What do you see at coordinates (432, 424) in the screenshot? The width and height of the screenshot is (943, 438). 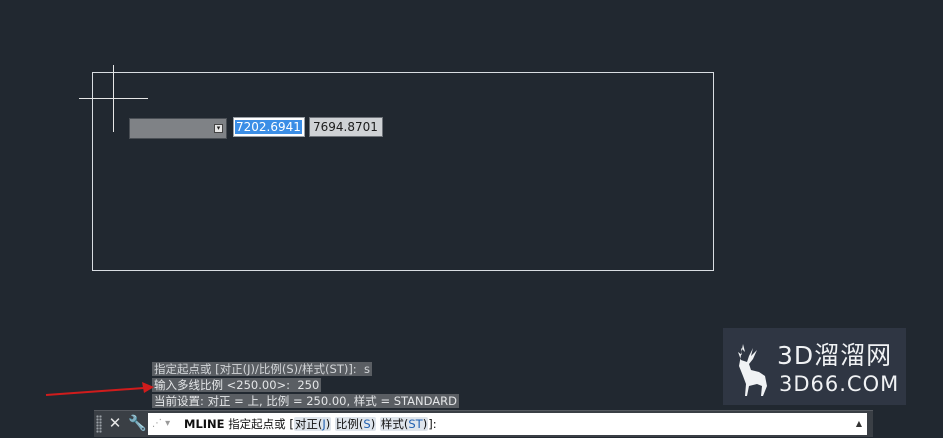 I see `prompt-suffix: ]:` at bounding box center [432, 424].